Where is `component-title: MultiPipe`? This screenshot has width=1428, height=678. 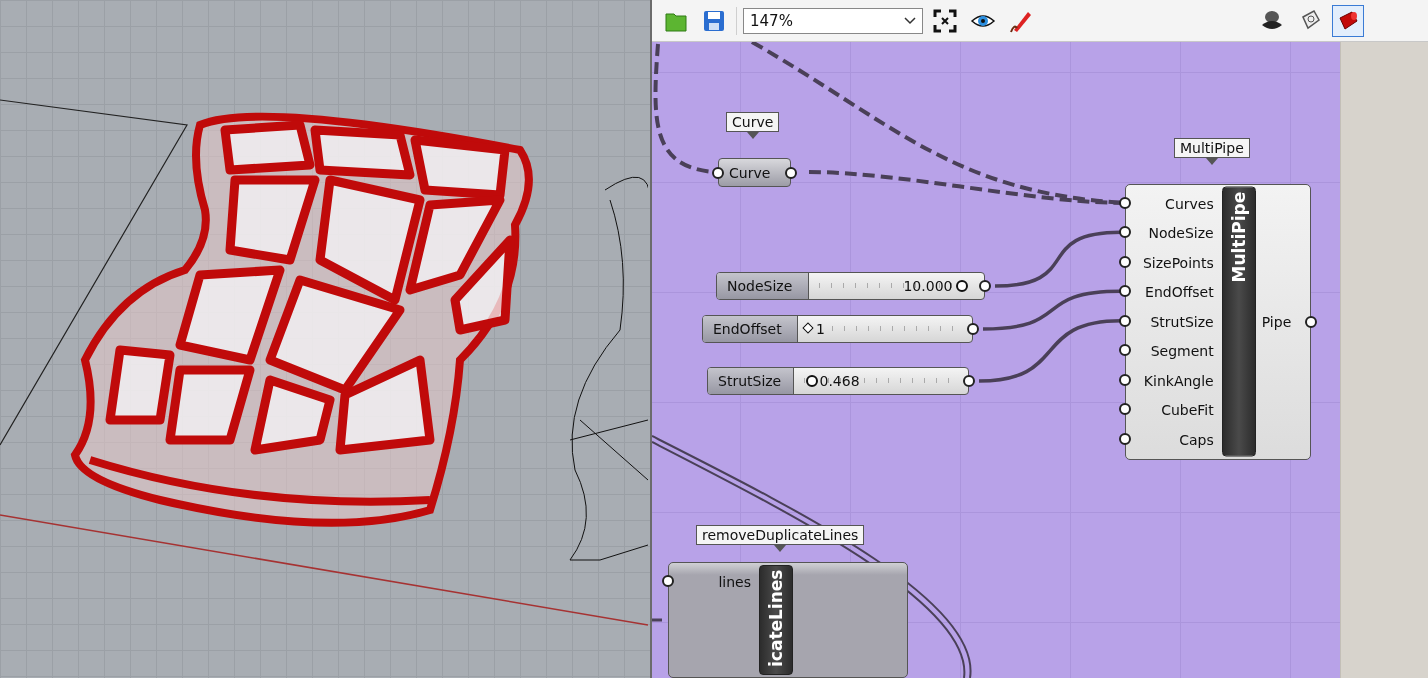 component-title: MultiPipe is located at coordinates (1238, 322).